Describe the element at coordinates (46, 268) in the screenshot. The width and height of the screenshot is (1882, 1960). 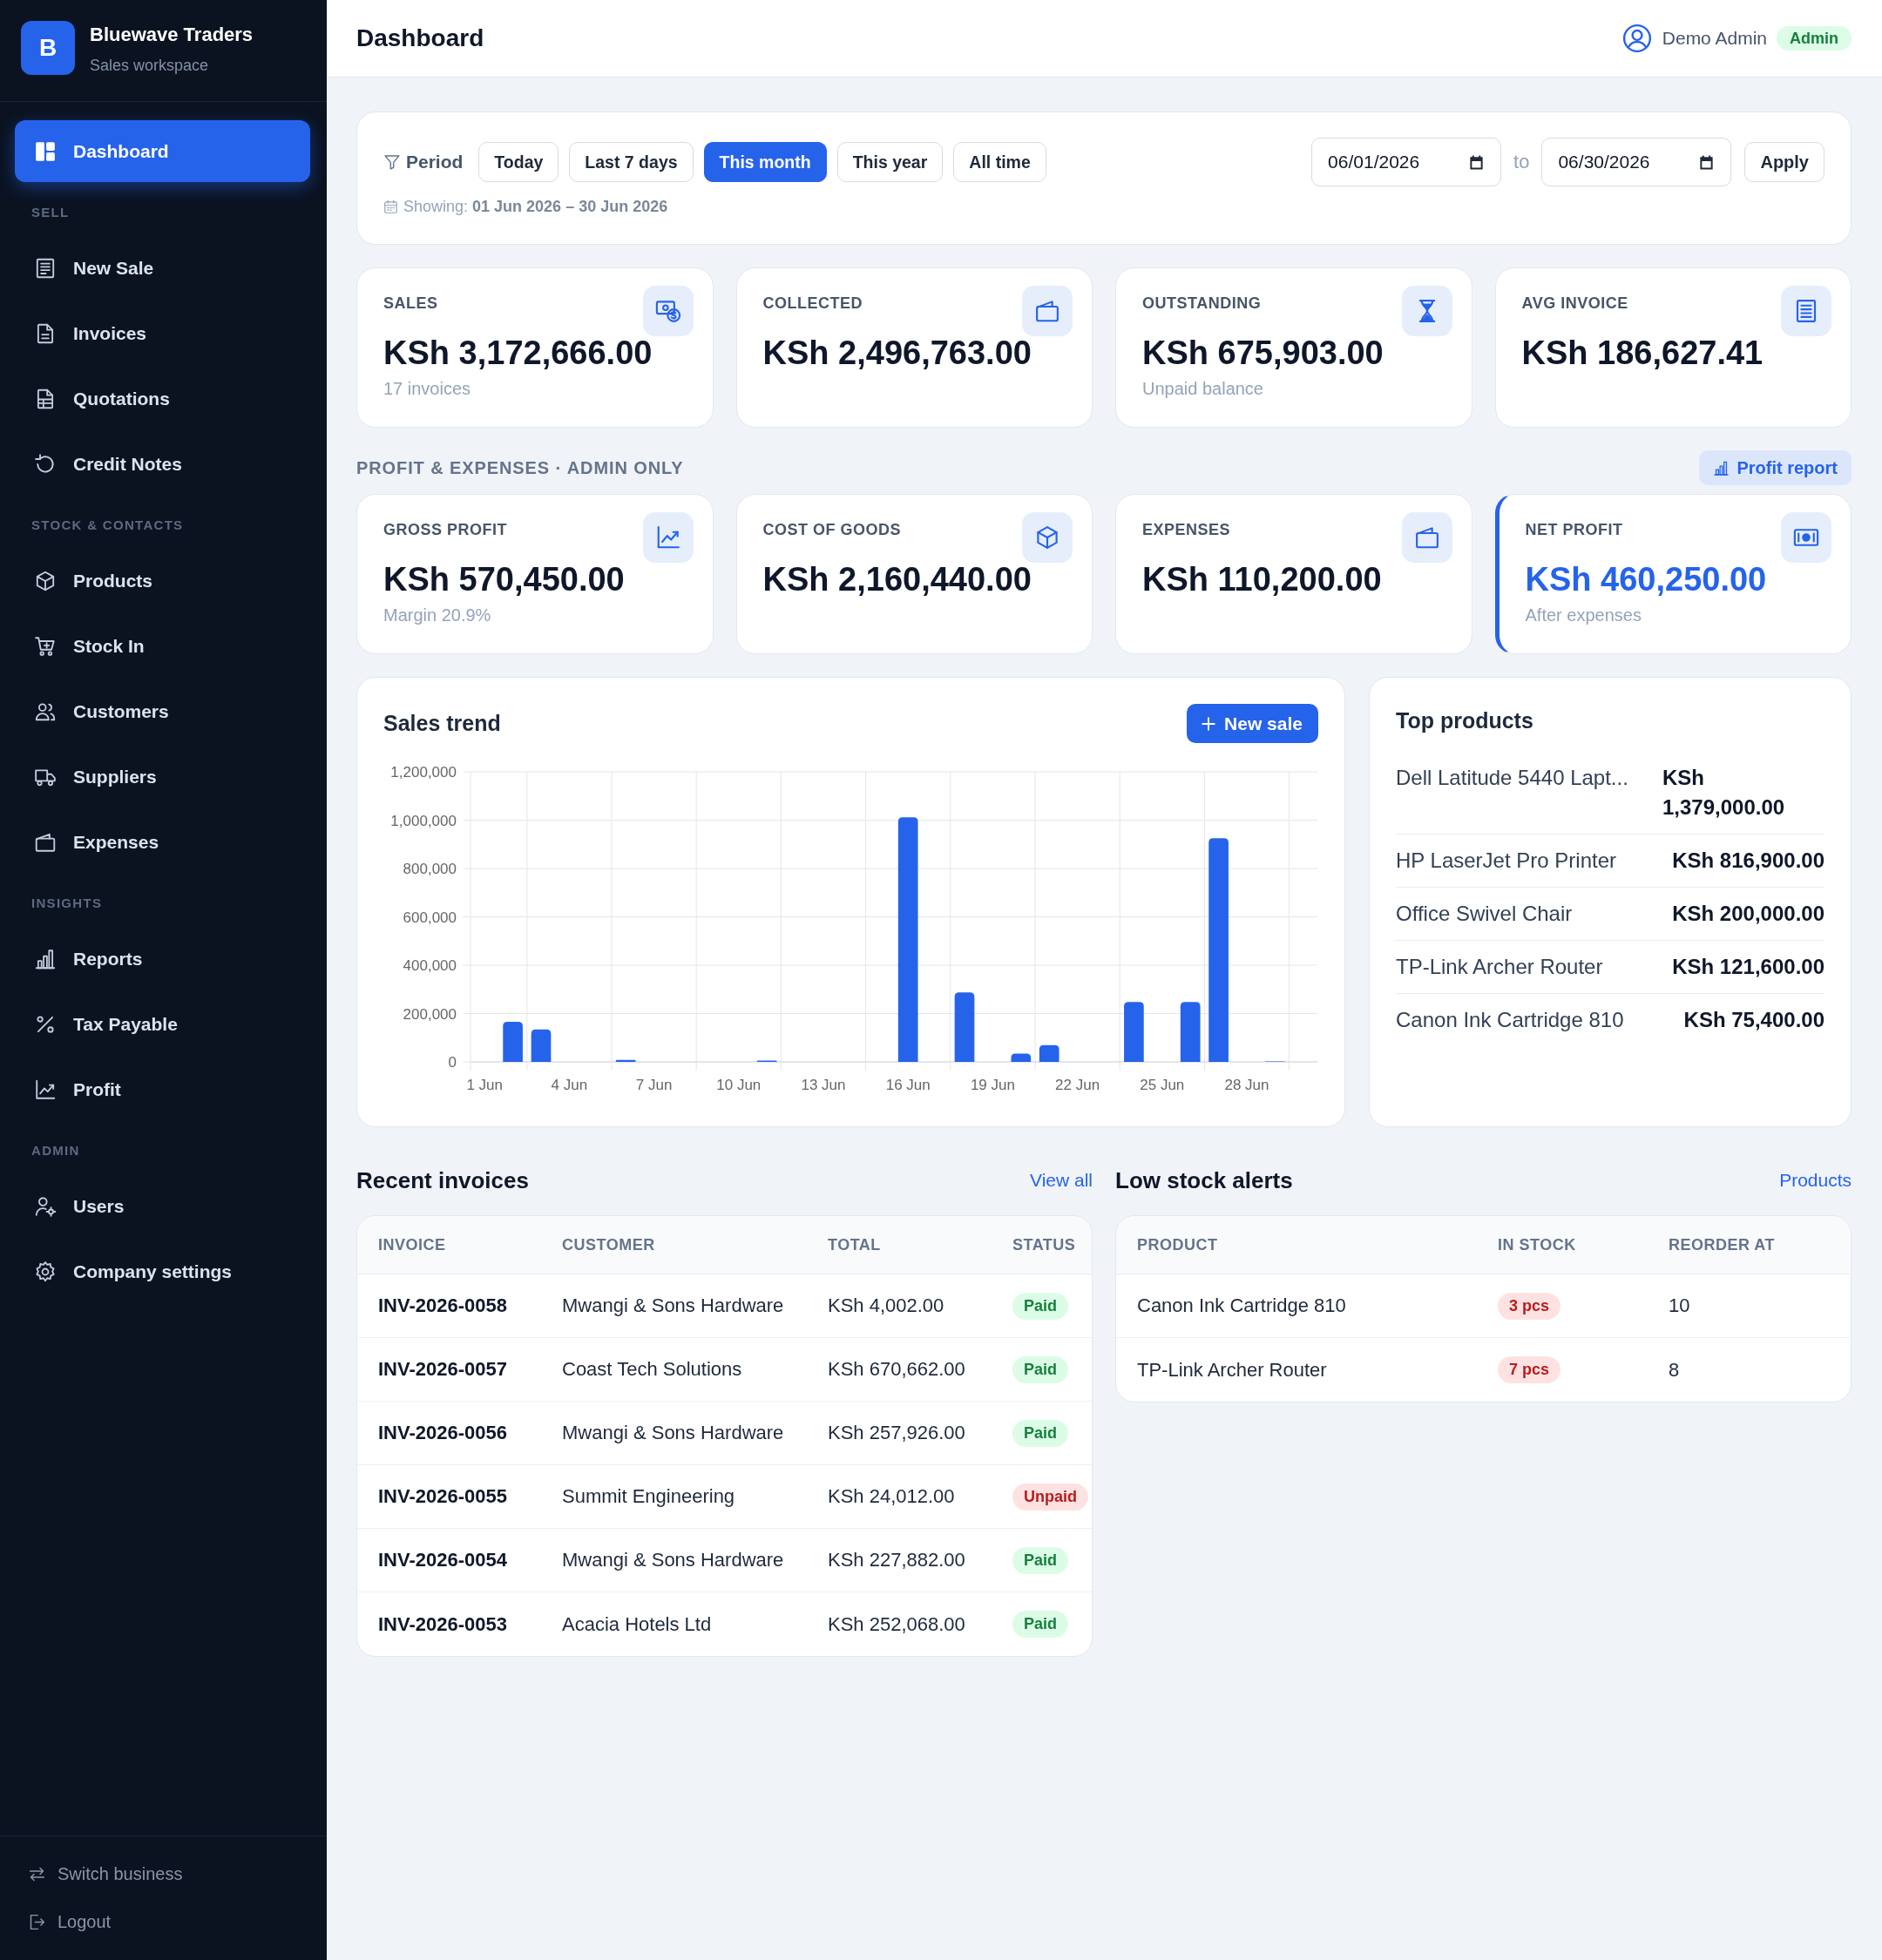
I see `receipt-icon` at that location.